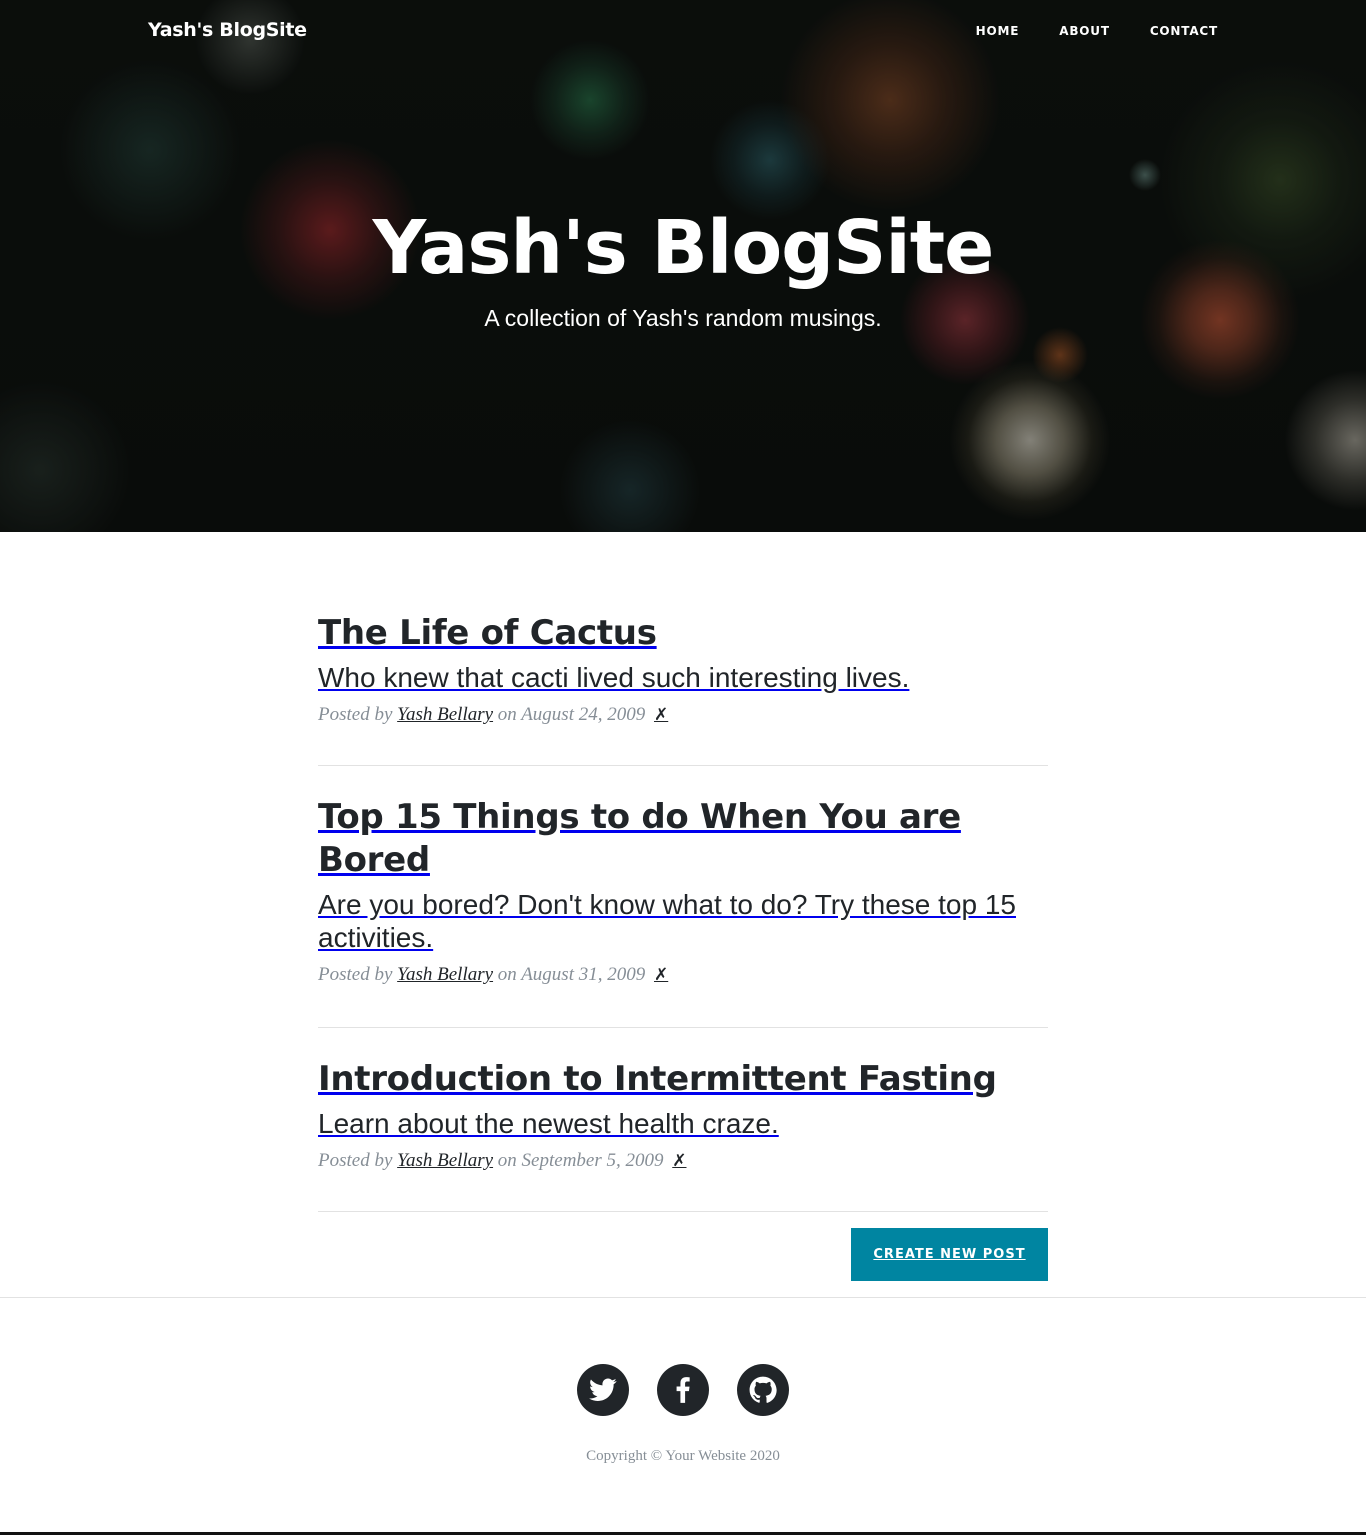 The width and height of the screenshot is (1366, 1535). What do you see at coordinates (683, 248) in the screenshot?
I see `site-heading: Yash's BlogSite` at bounding box center [683, 248].